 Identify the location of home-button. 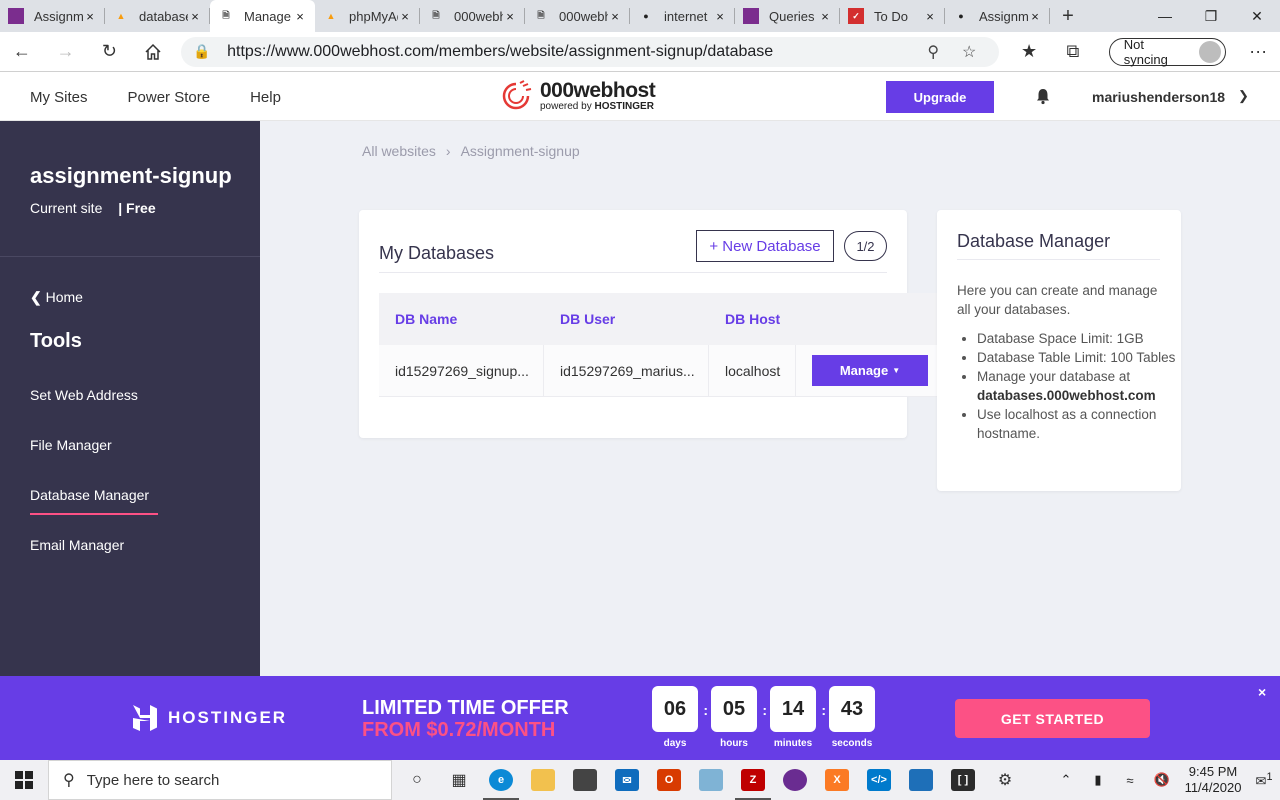
(153, 52).